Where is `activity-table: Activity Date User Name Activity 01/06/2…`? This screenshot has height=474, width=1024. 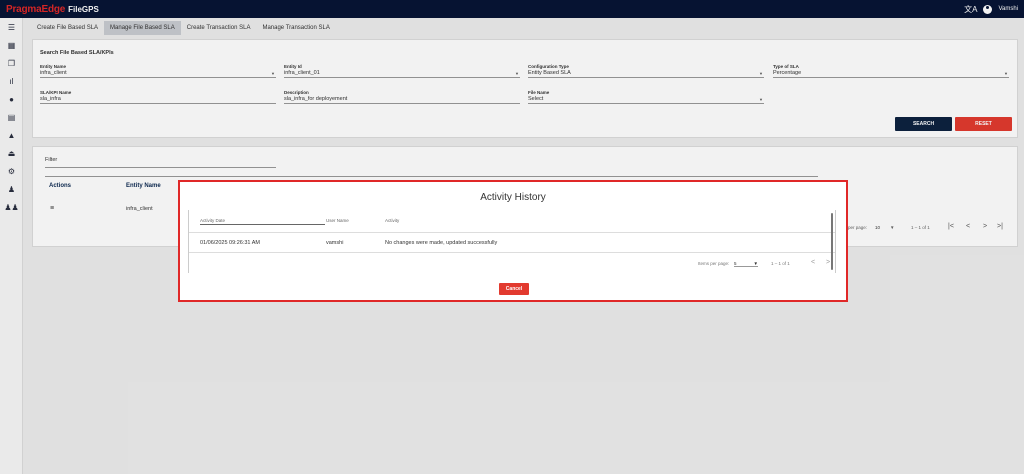
activity-table: Activity Date User Name Activity 01/06/2… is located at coordinates (512, 241).